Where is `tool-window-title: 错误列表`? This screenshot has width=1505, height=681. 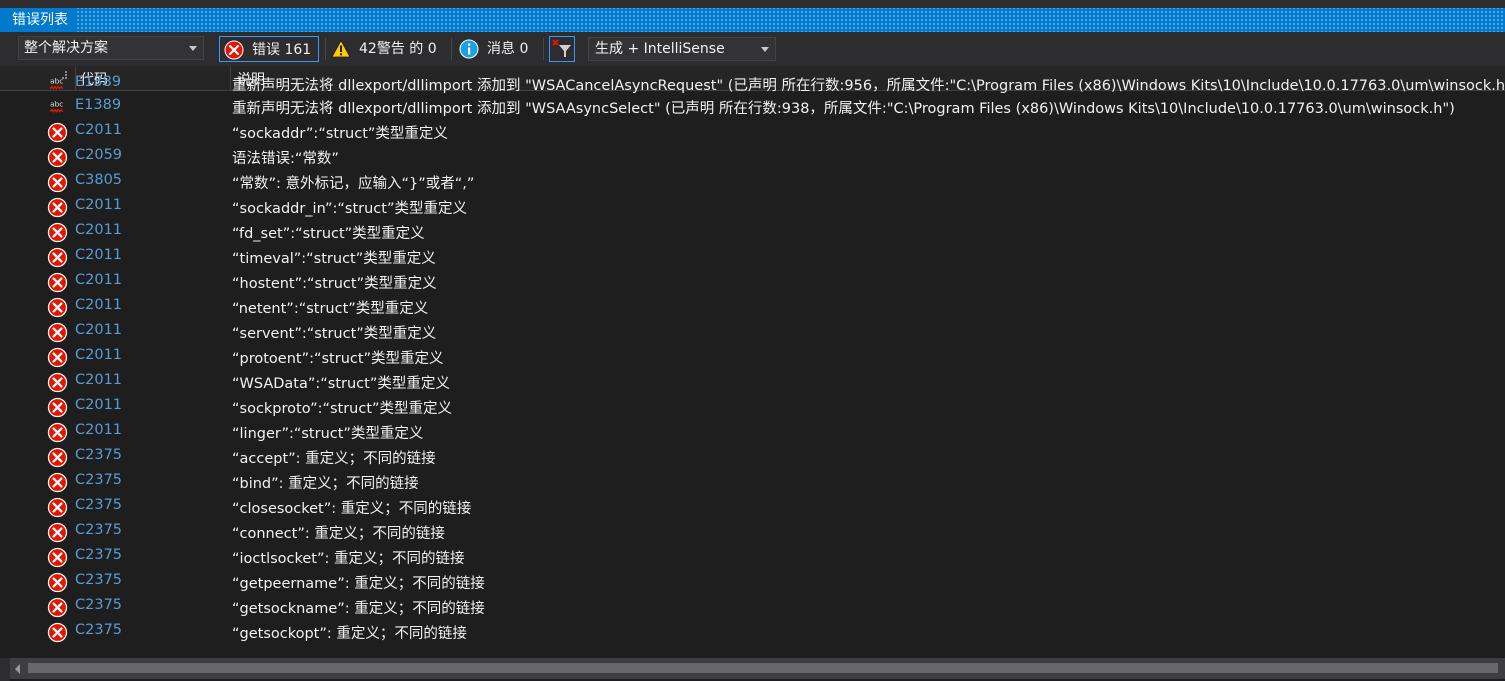 tool-window-title: 错误列表 is located at coordinates (38, 20).